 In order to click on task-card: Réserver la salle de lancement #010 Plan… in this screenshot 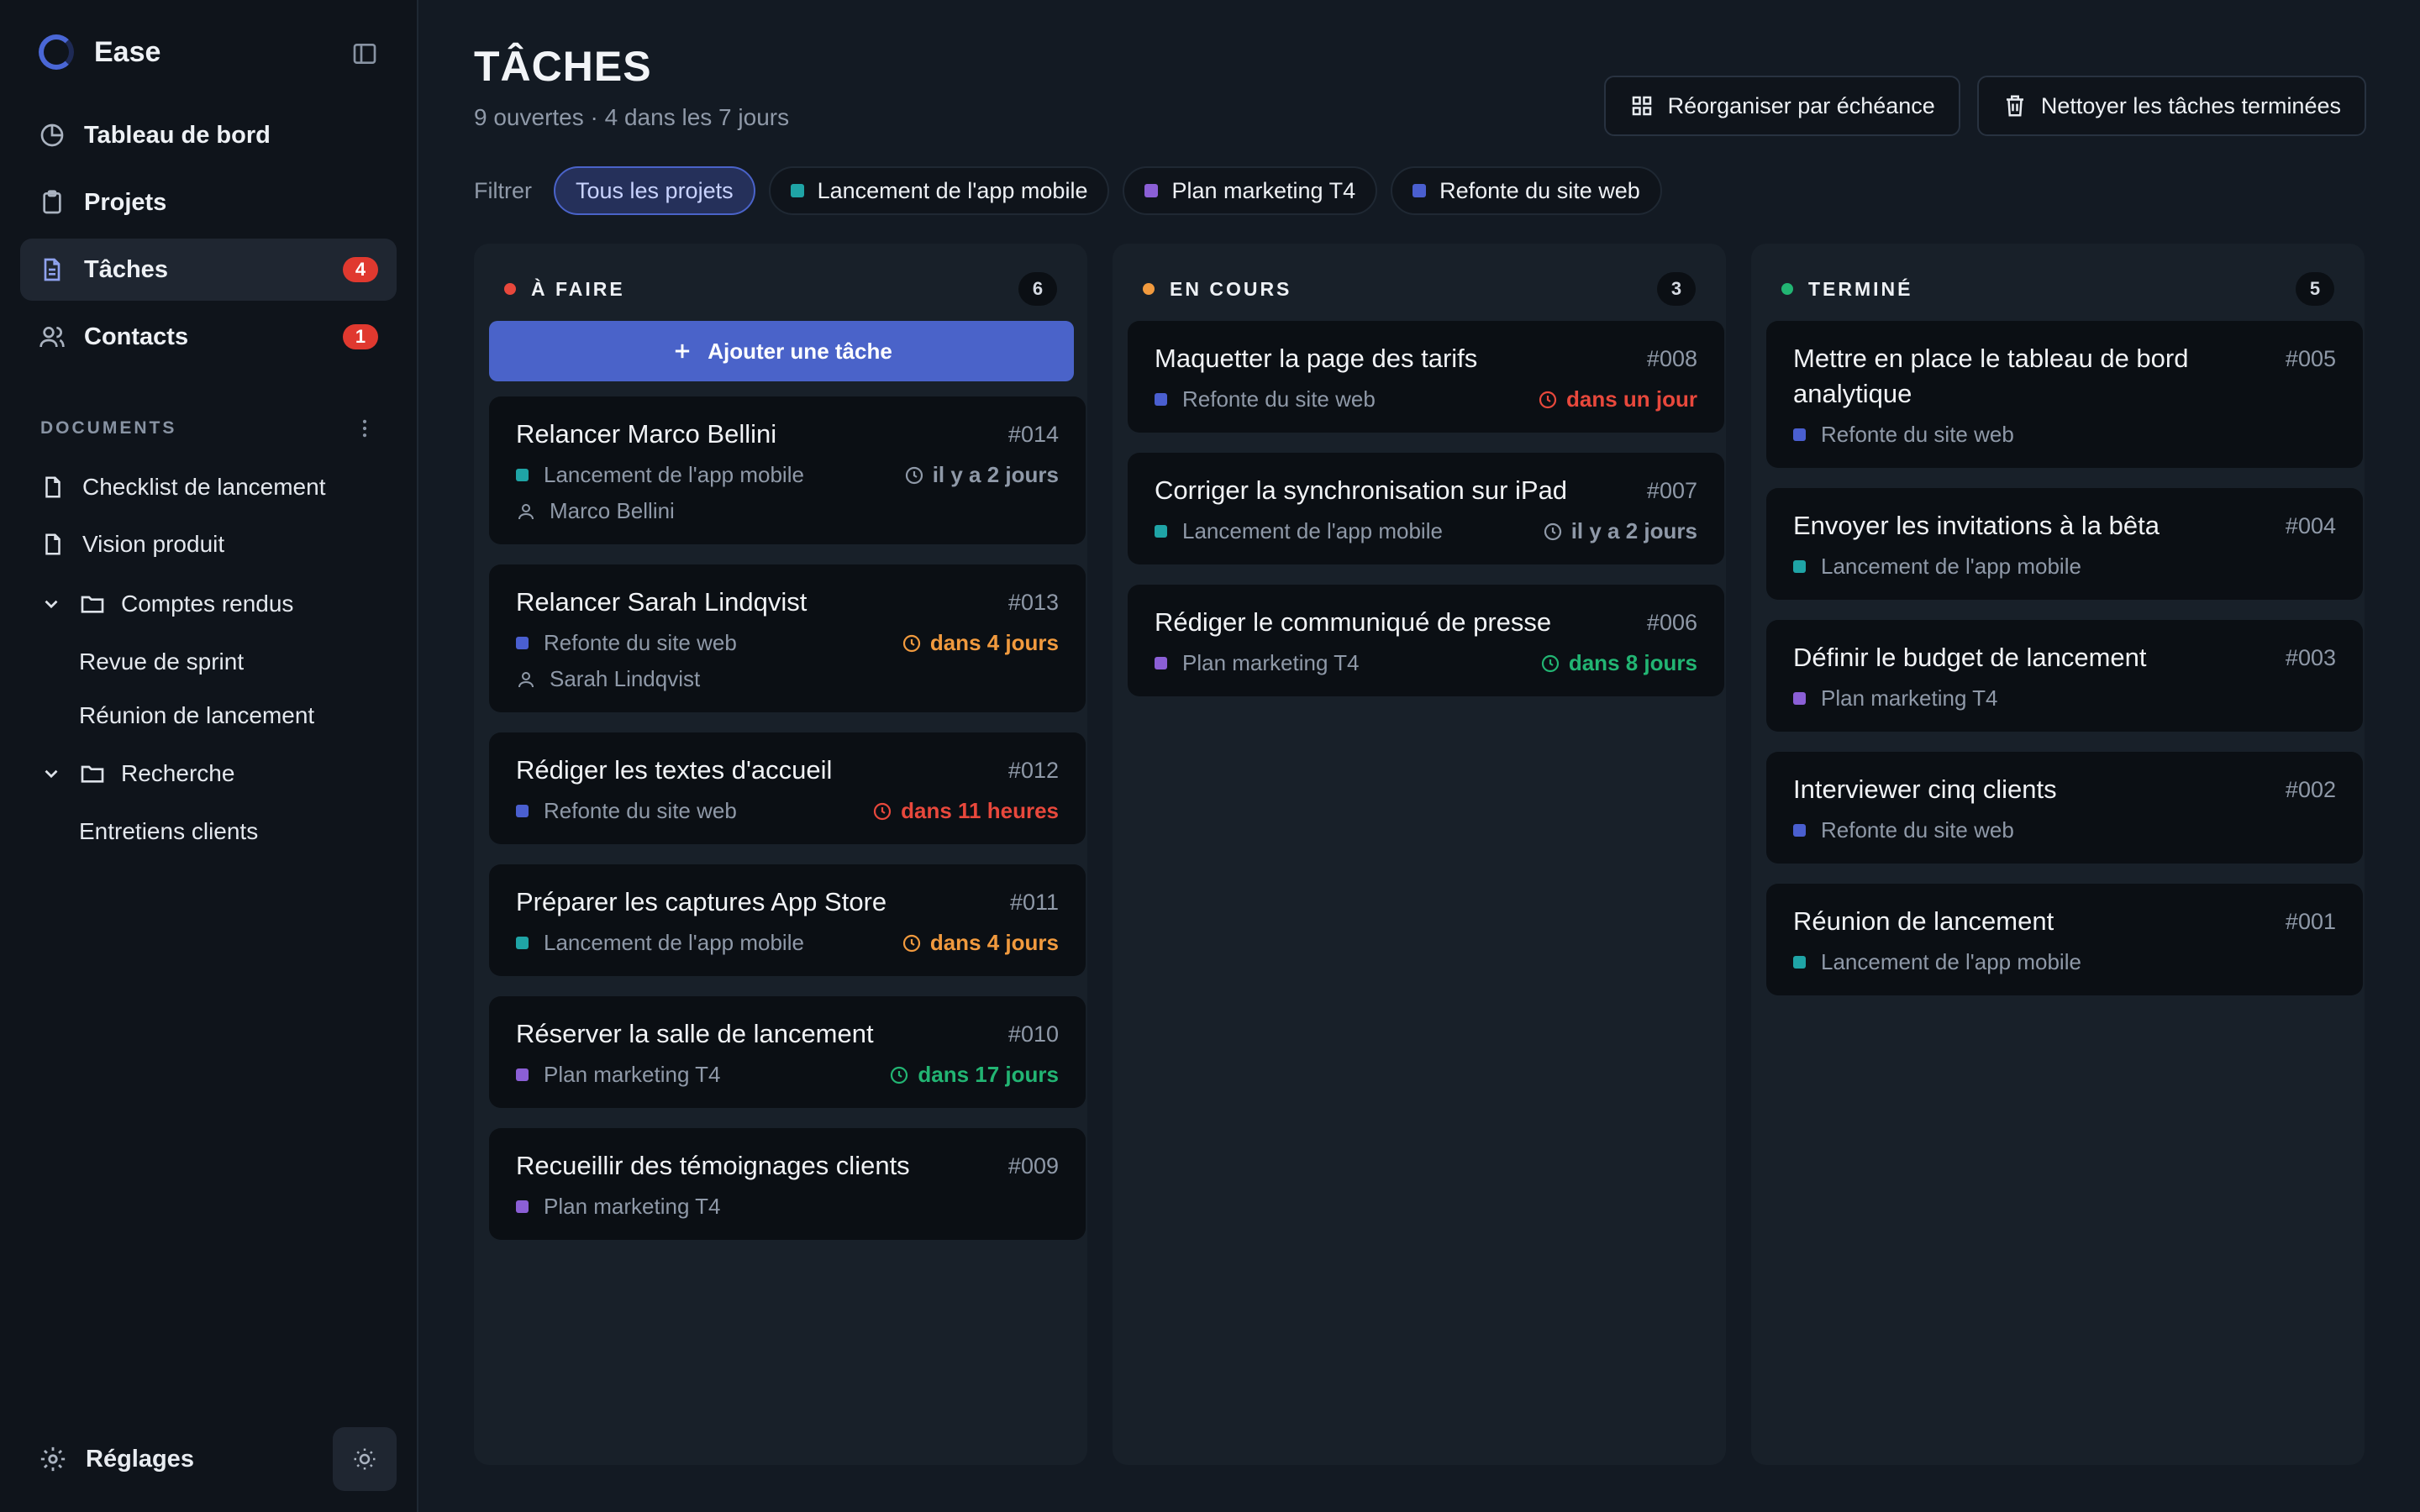, I will do `click(787, 1052)`.